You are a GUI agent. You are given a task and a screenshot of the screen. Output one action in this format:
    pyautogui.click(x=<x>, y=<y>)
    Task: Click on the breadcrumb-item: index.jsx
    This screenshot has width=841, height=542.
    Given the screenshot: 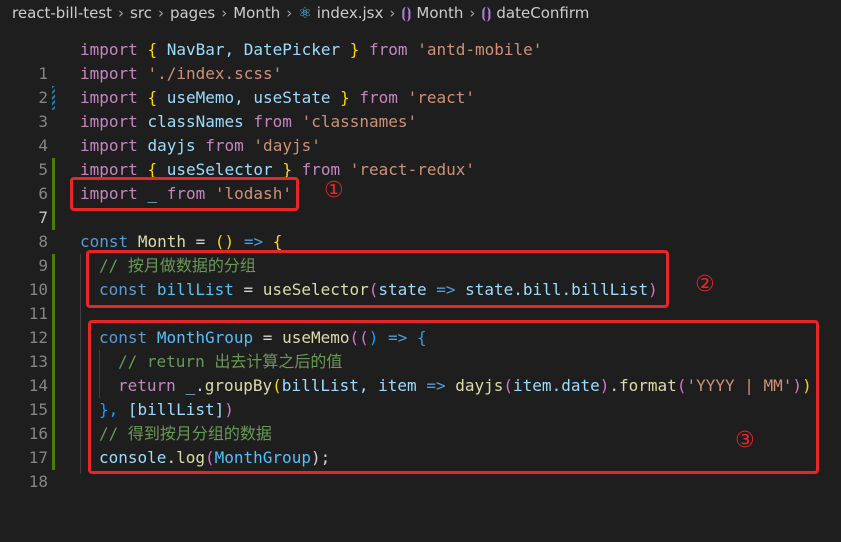 What is the action you would take?
    pyautogui.click(x=350, y=13)
    